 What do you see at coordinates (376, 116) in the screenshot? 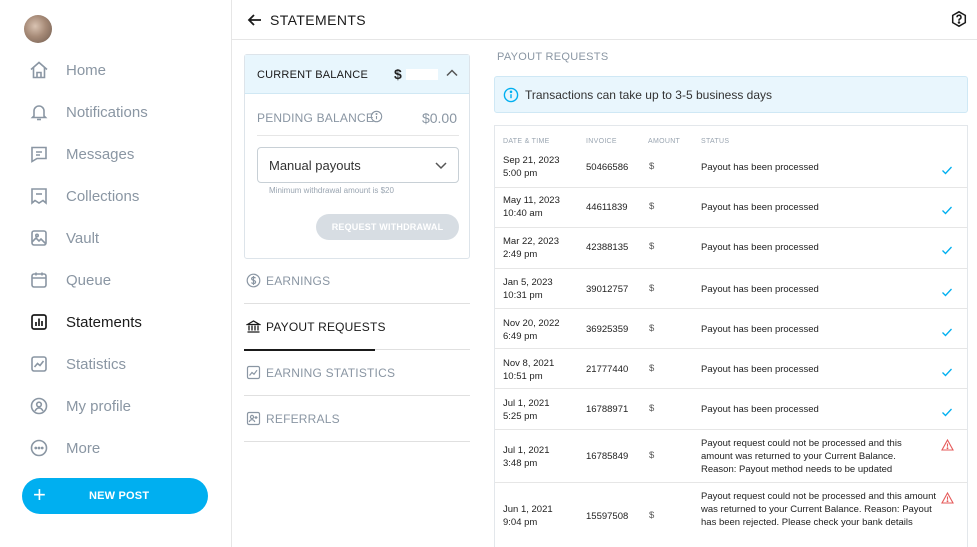
I see `info-icon` at bounding box center [376, 116].